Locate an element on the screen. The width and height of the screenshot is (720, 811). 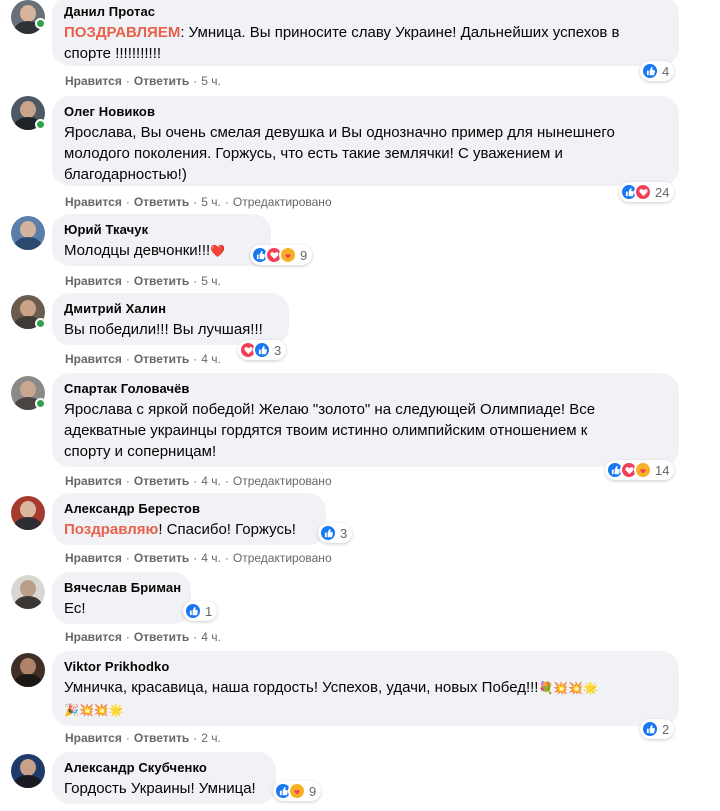
emoji-sequence: 💐💥💥🌟 is located at coordinates (568, 688).